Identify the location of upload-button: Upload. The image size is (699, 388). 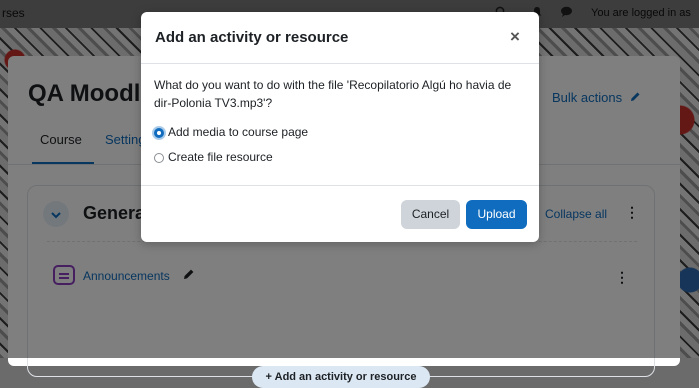
(496, 214).